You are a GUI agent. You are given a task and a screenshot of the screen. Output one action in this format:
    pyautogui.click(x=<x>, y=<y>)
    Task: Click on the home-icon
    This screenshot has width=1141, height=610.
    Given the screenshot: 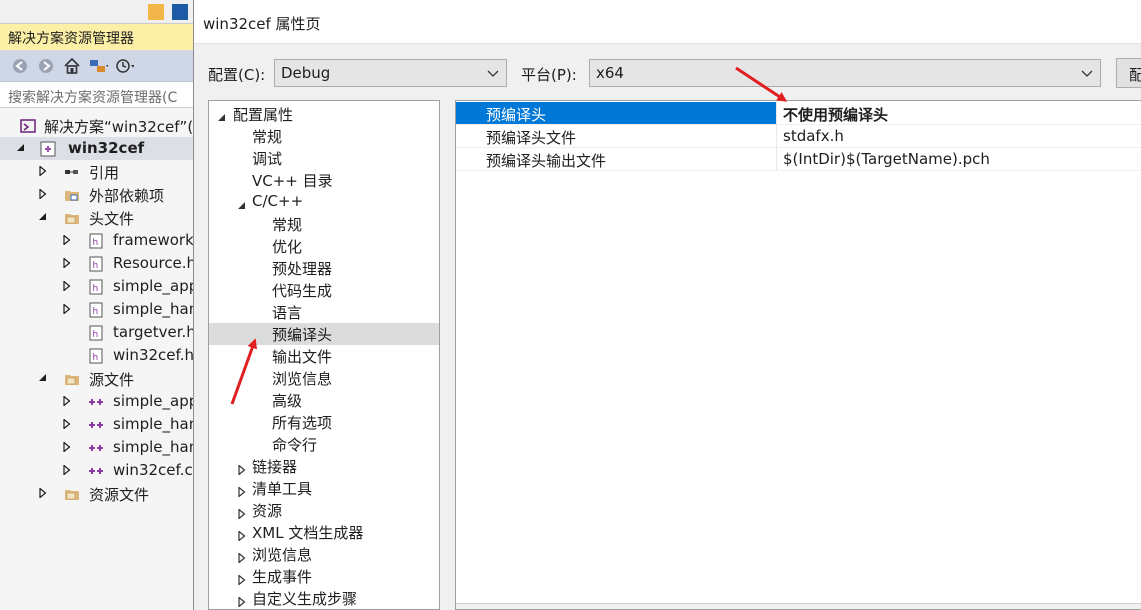 What is the action you would take?
    pyautogui.click(x=72, y=66)
    